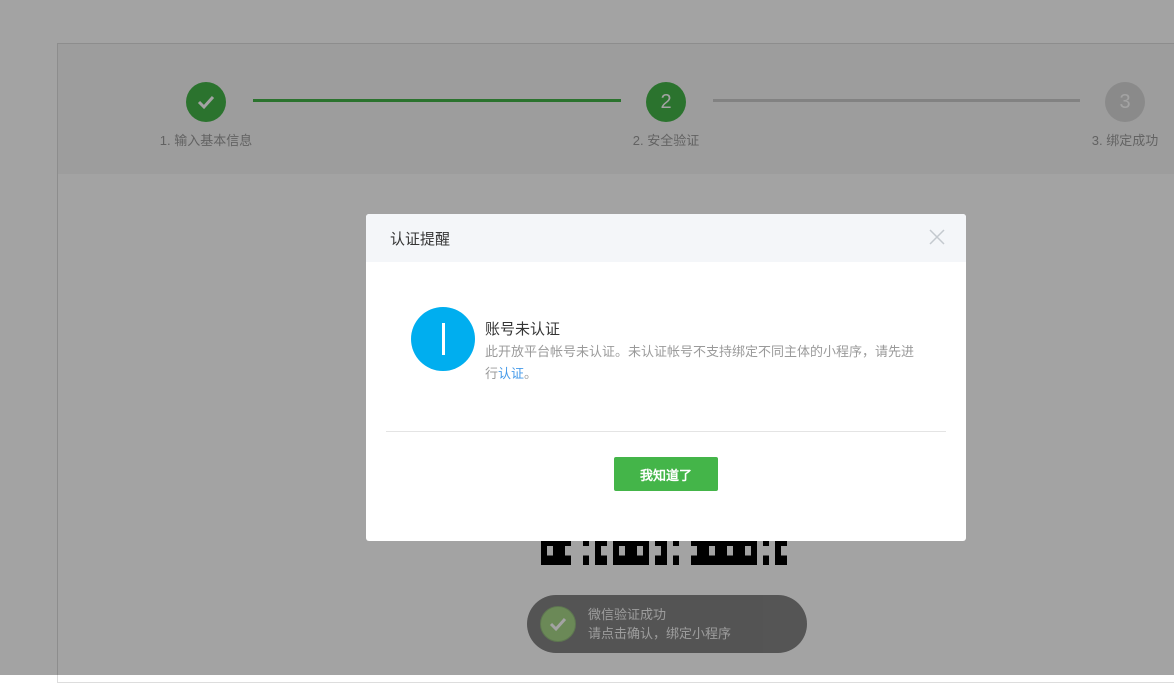 The image size is (1174, 683). I want to click on dialog-title: 认证提醒, so click(420, 239).